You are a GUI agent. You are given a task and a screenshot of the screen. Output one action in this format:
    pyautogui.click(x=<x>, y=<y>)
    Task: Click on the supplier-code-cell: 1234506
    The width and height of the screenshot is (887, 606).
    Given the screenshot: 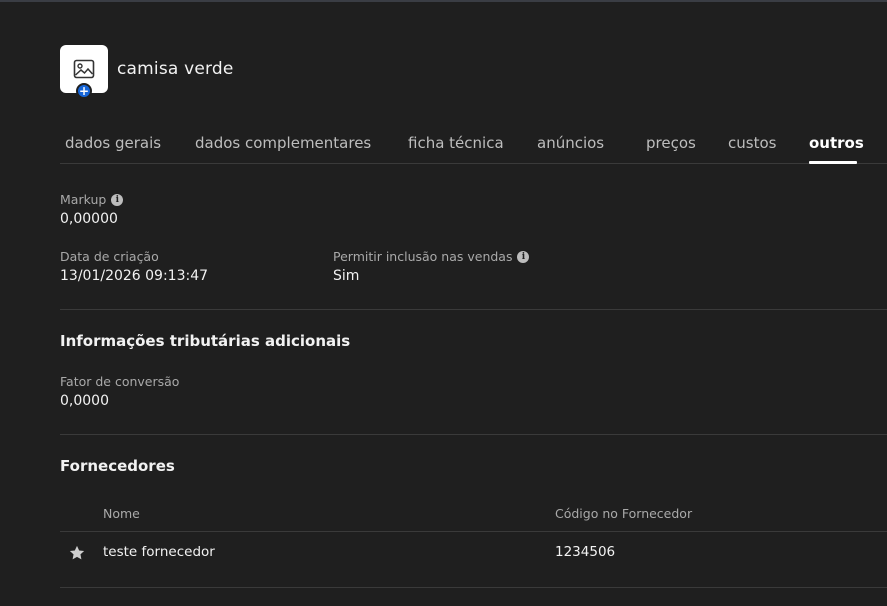 What is the action you would take?
    pyautogui.click(x=585, y=552)
    